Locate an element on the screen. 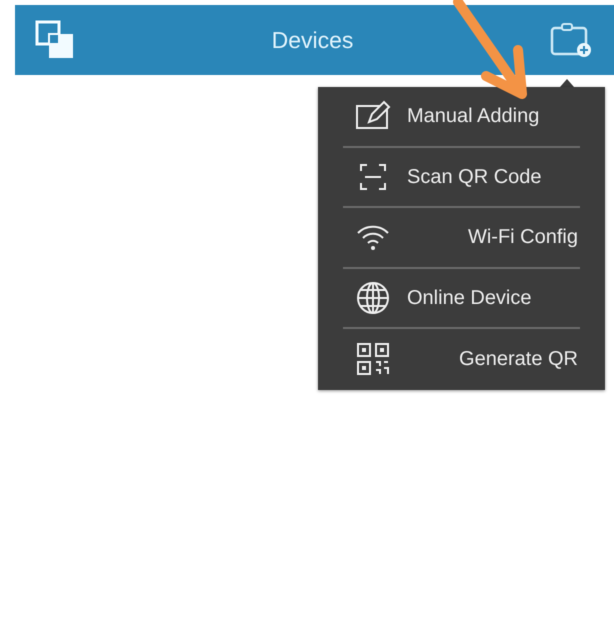 The width and height of the screenshot is (614, 637). windows-icon is located at coordinates (55, 40).